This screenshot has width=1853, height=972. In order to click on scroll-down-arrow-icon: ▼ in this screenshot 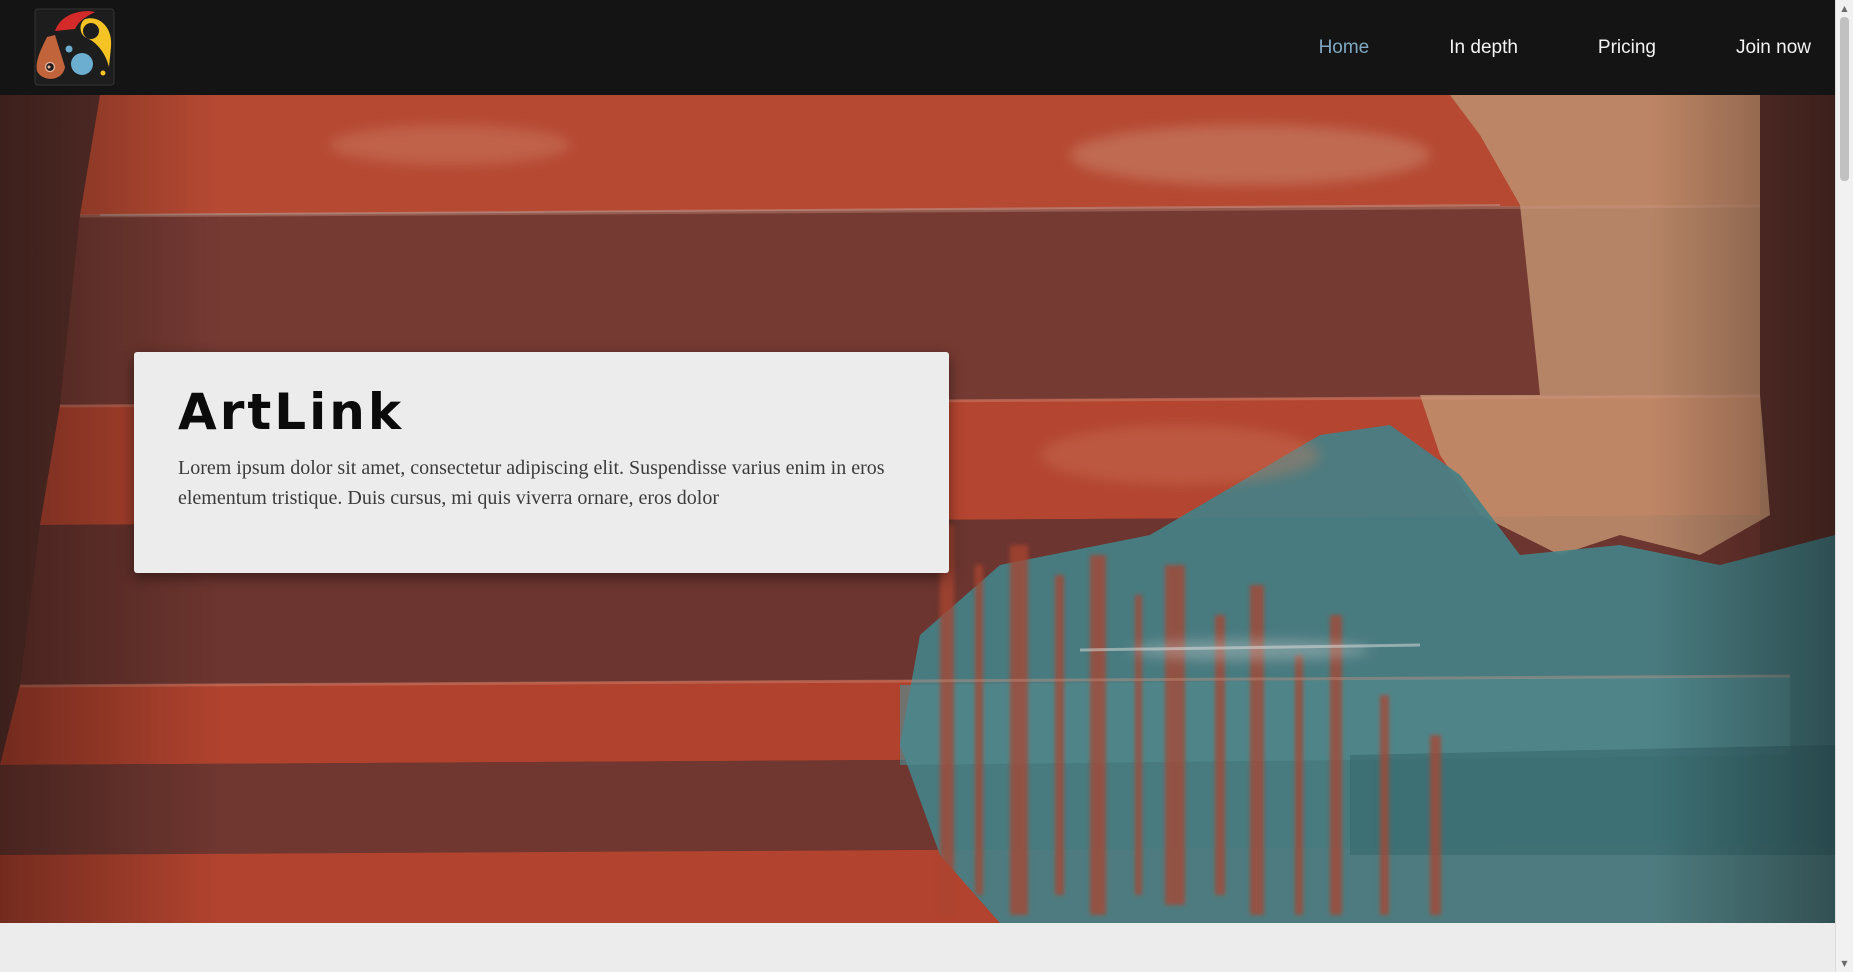, I will do `click(1844, 963)`.